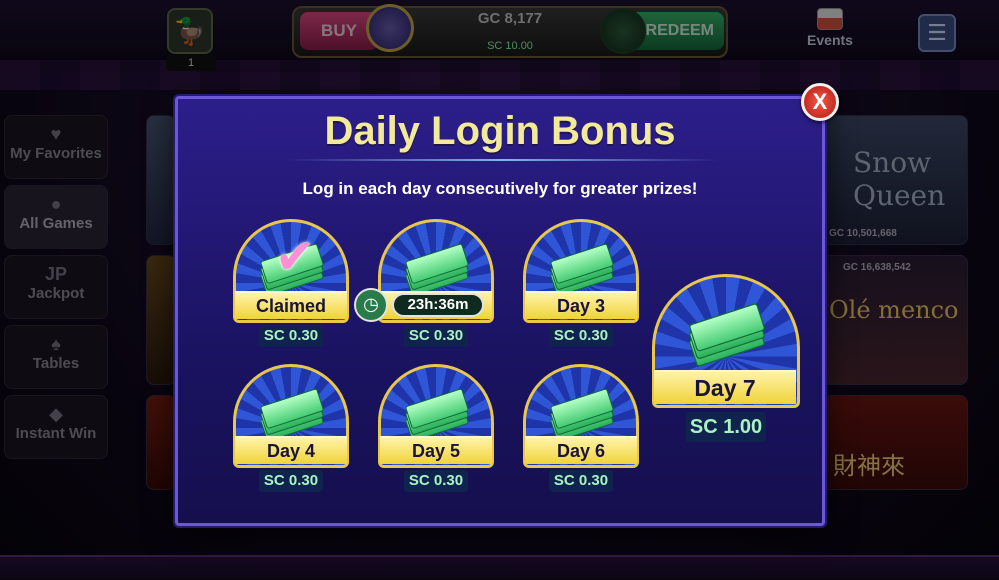 The image size is (999, 580). What do you see at coordinates (581, 429) in the screenshot?
I see `day-card-6: Day 6 SC 0.30` at bounding box center [581, 429].